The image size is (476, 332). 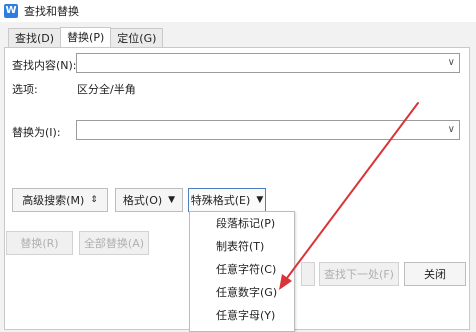 I want to click on advanced-search-button: 高级搜索(M) ⇕, so click(x=60, y=200).